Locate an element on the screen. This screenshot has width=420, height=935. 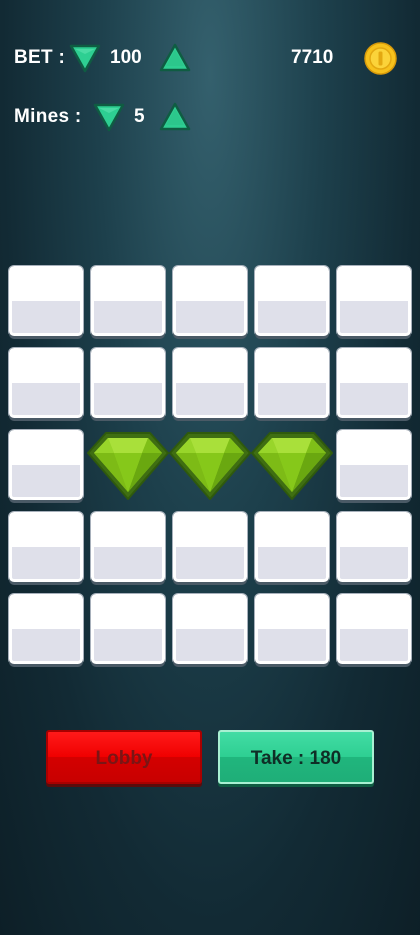
take-button: Take : 180 is located at coordinates (296, 757).